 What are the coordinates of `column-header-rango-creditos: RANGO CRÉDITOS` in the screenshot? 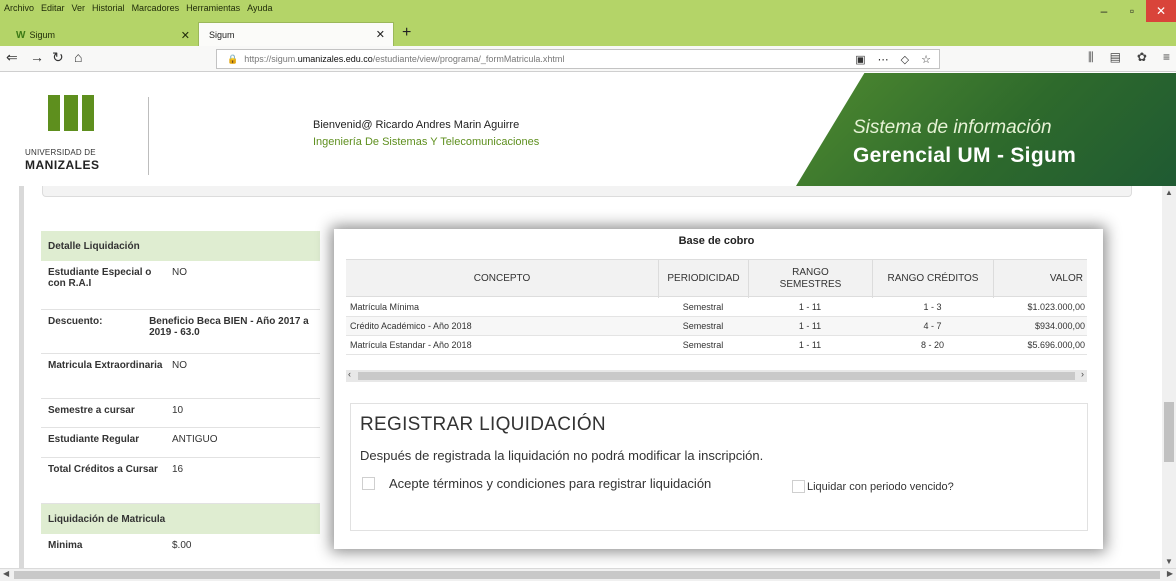 It's located at (932, 279).